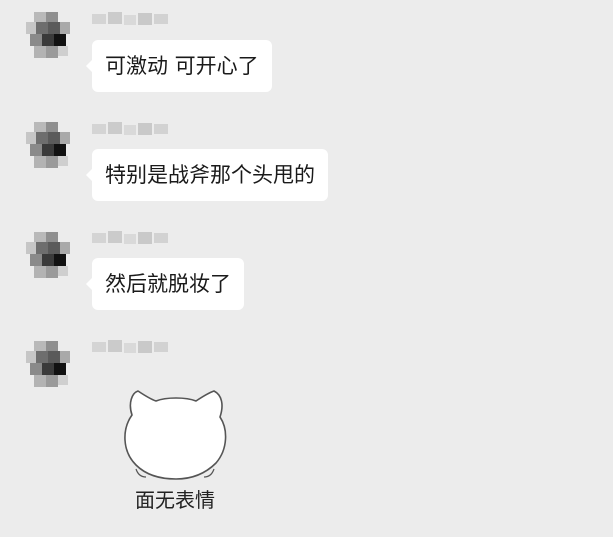 The height and width of the screenshot is (537, 613). What do you see at coordinates (168, 284) in the screenshot?
I see `message-text: 然后就脱妆了` at bounding box center [168, 284].